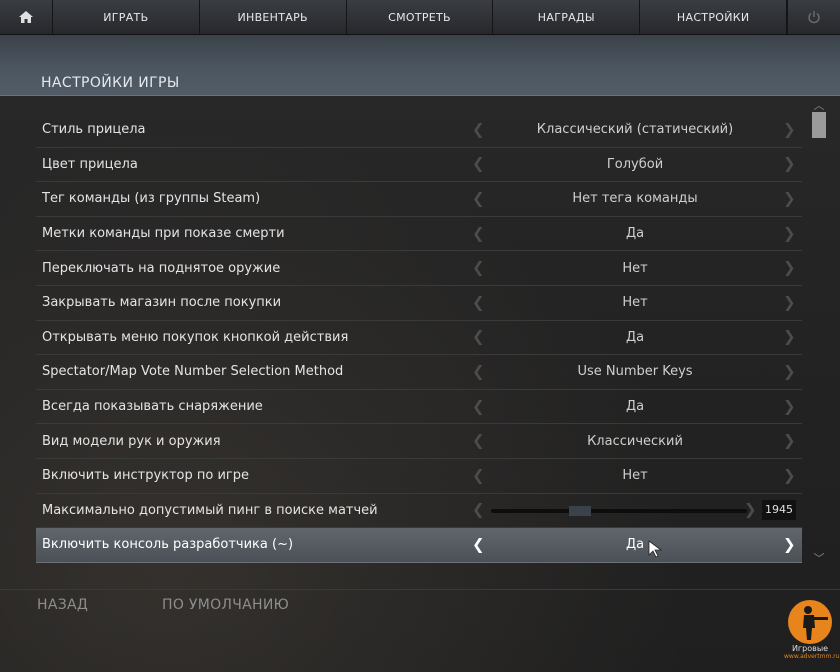  What do you see at coordinates (635, 372) in the screenshot?
I see `setting-value: Use Number Keys` at bounding box center [635, 372].